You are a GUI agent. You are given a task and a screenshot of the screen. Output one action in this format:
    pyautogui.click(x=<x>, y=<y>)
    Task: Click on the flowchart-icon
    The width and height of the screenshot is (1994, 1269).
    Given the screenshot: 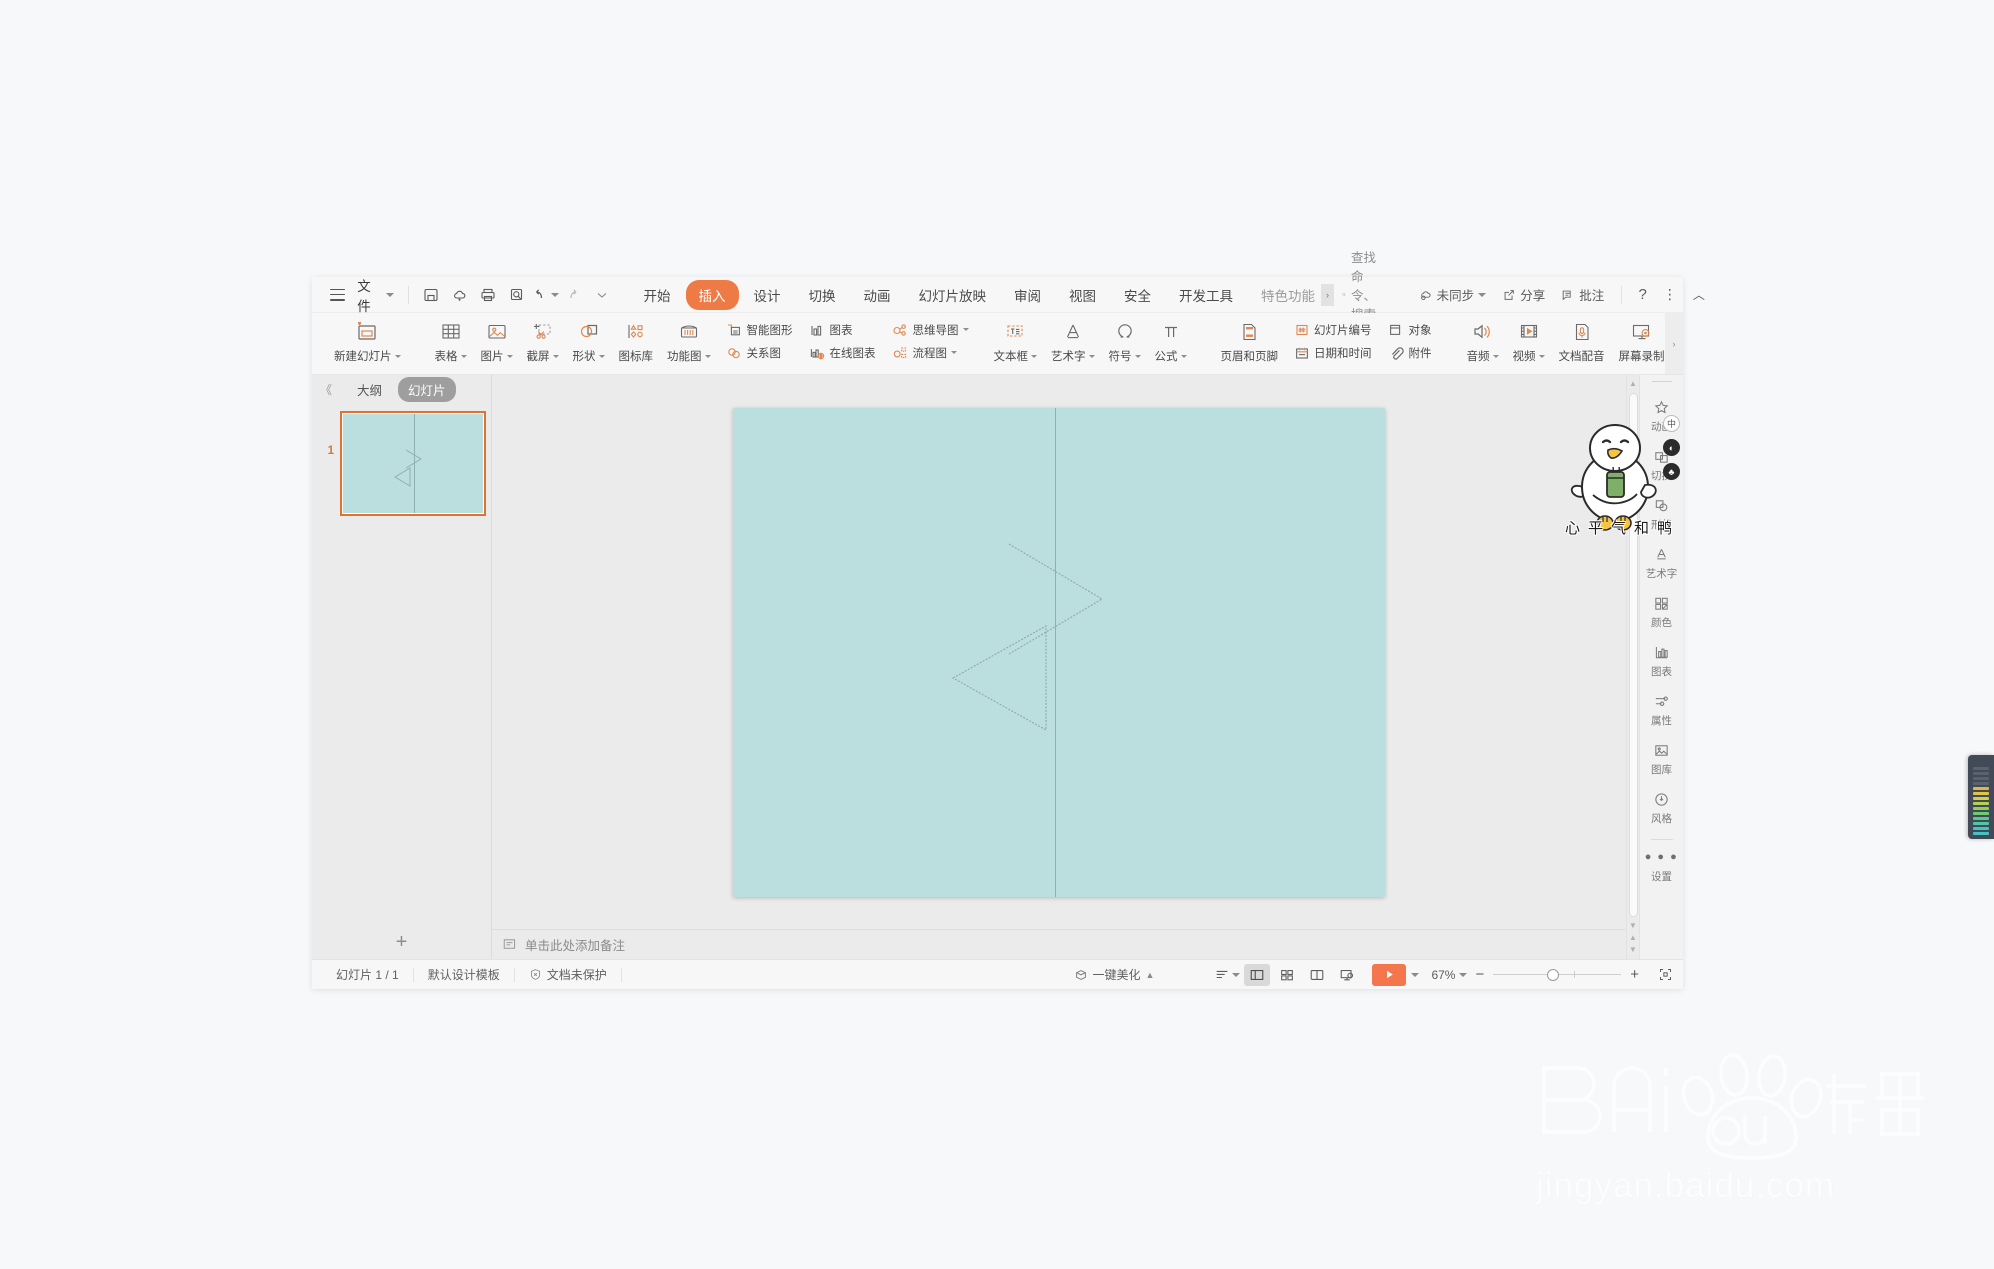 What is the action you would take?
    pyautogui.click(x=900, y=352)
    